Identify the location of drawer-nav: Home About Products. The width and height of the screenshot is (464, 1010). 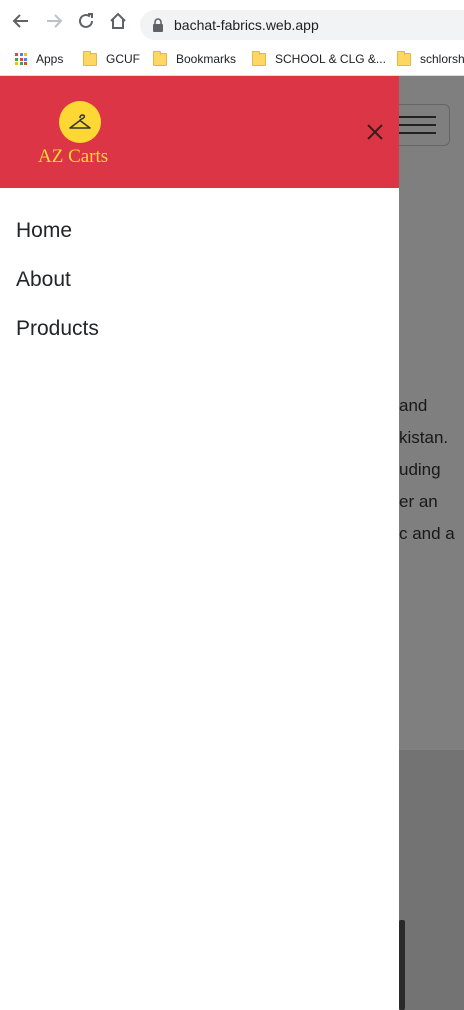
(57, 279).